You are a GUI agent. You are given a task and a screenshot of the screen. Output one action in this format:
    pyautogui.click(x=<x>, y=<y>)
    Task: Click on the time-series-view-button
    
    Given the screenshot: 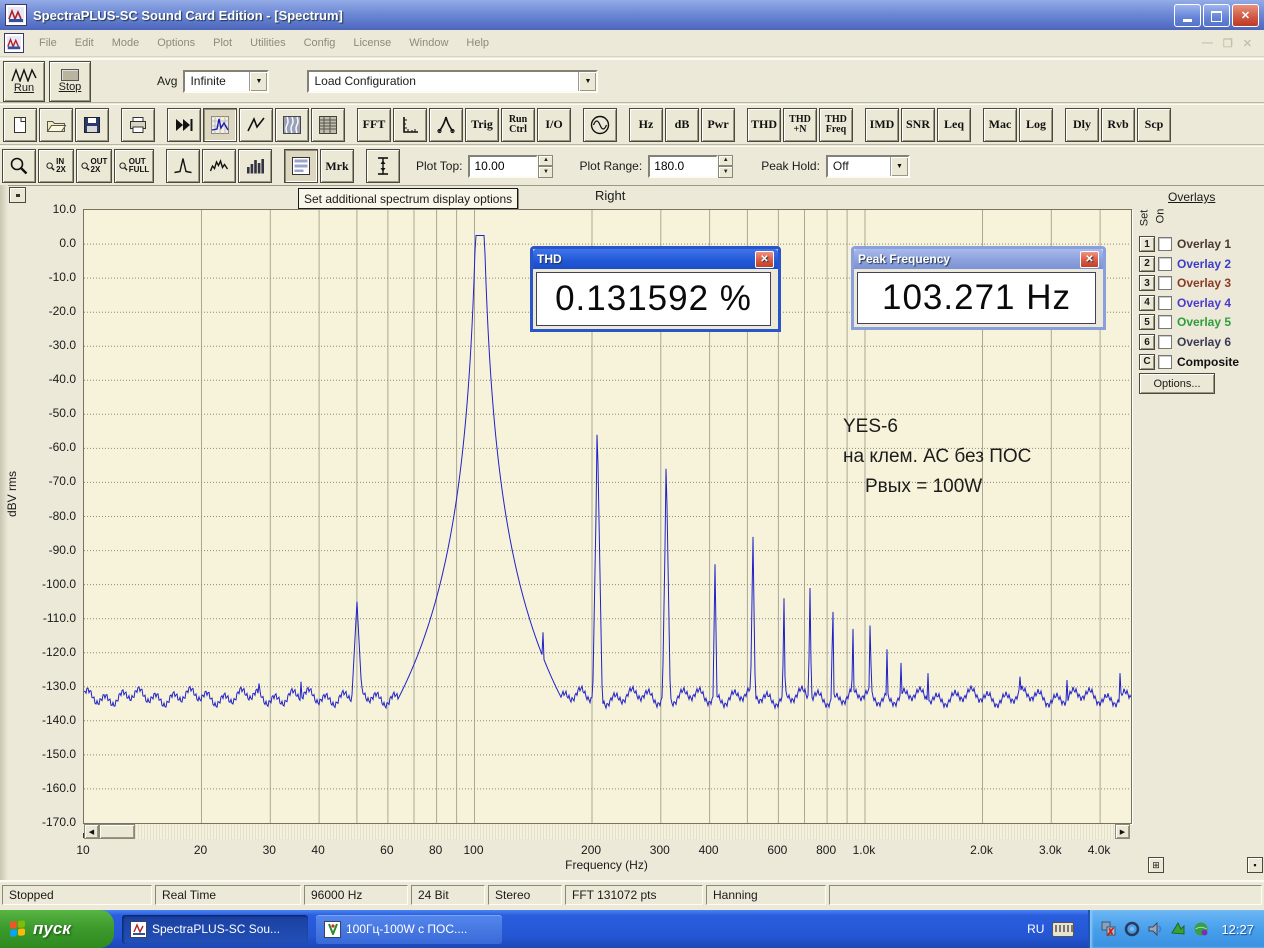 What is the action you would take?
    pyautogui.click(x=256, y=124)
    